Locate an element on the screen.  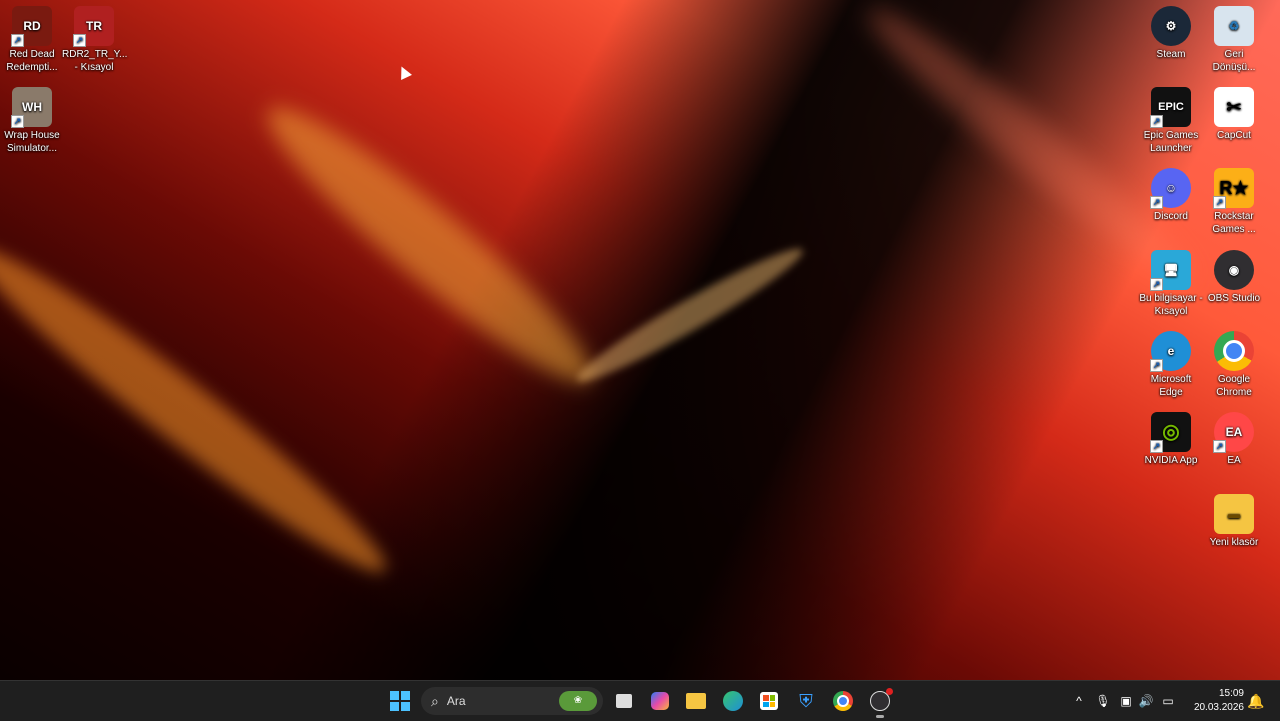
task-view-button is located at coordinates (624, 701).